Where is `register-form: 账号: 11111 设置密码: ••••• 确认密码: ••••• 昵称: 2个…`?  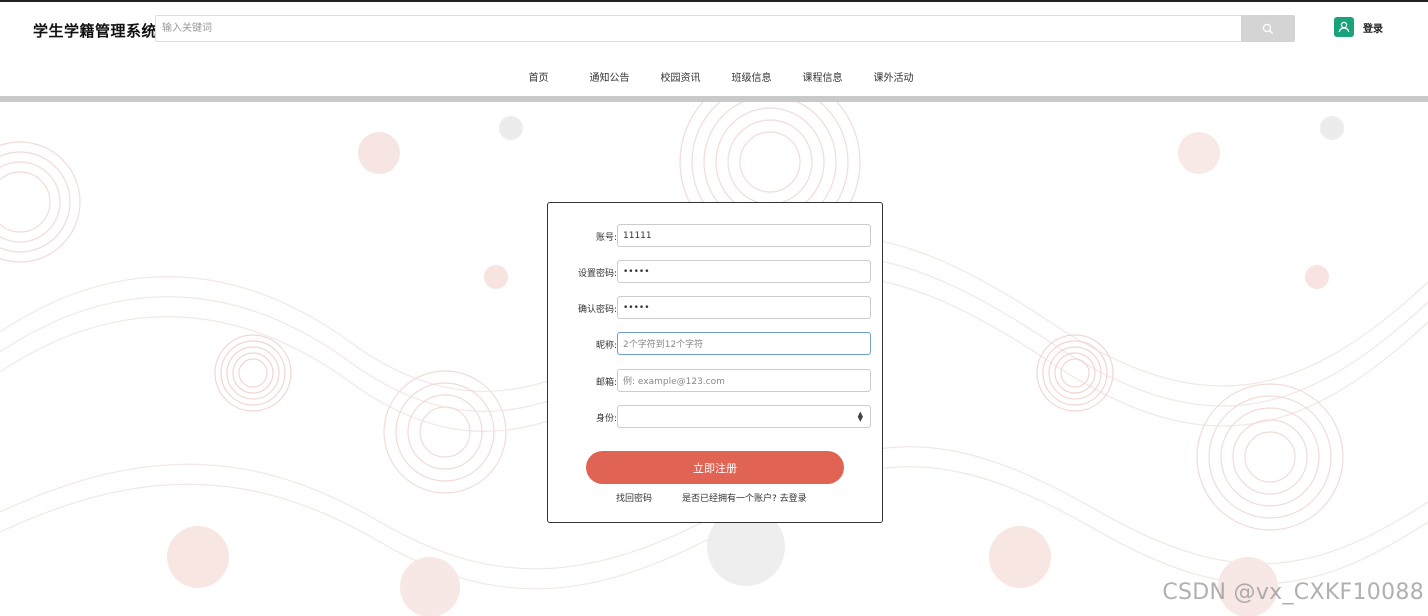 register-form: 账号: 11111 设置密码: ••••• 确认密码: ••••• 昵称: 2个… is located at coordinates (715, 362).